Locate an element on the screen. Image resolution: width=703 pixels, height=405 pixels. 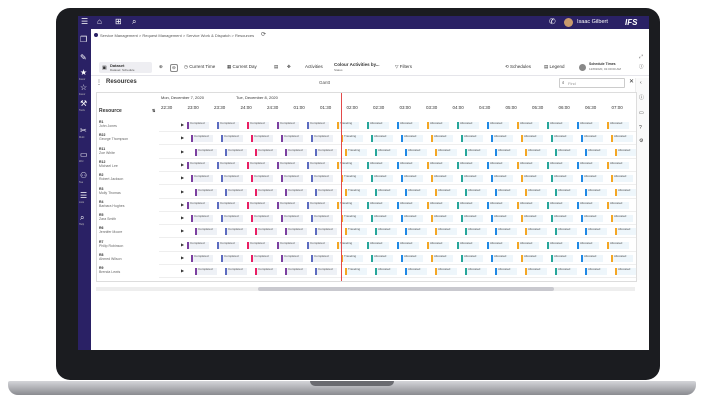
resource-row: R2 Robert Jackson is located at coordinates (128, 178).